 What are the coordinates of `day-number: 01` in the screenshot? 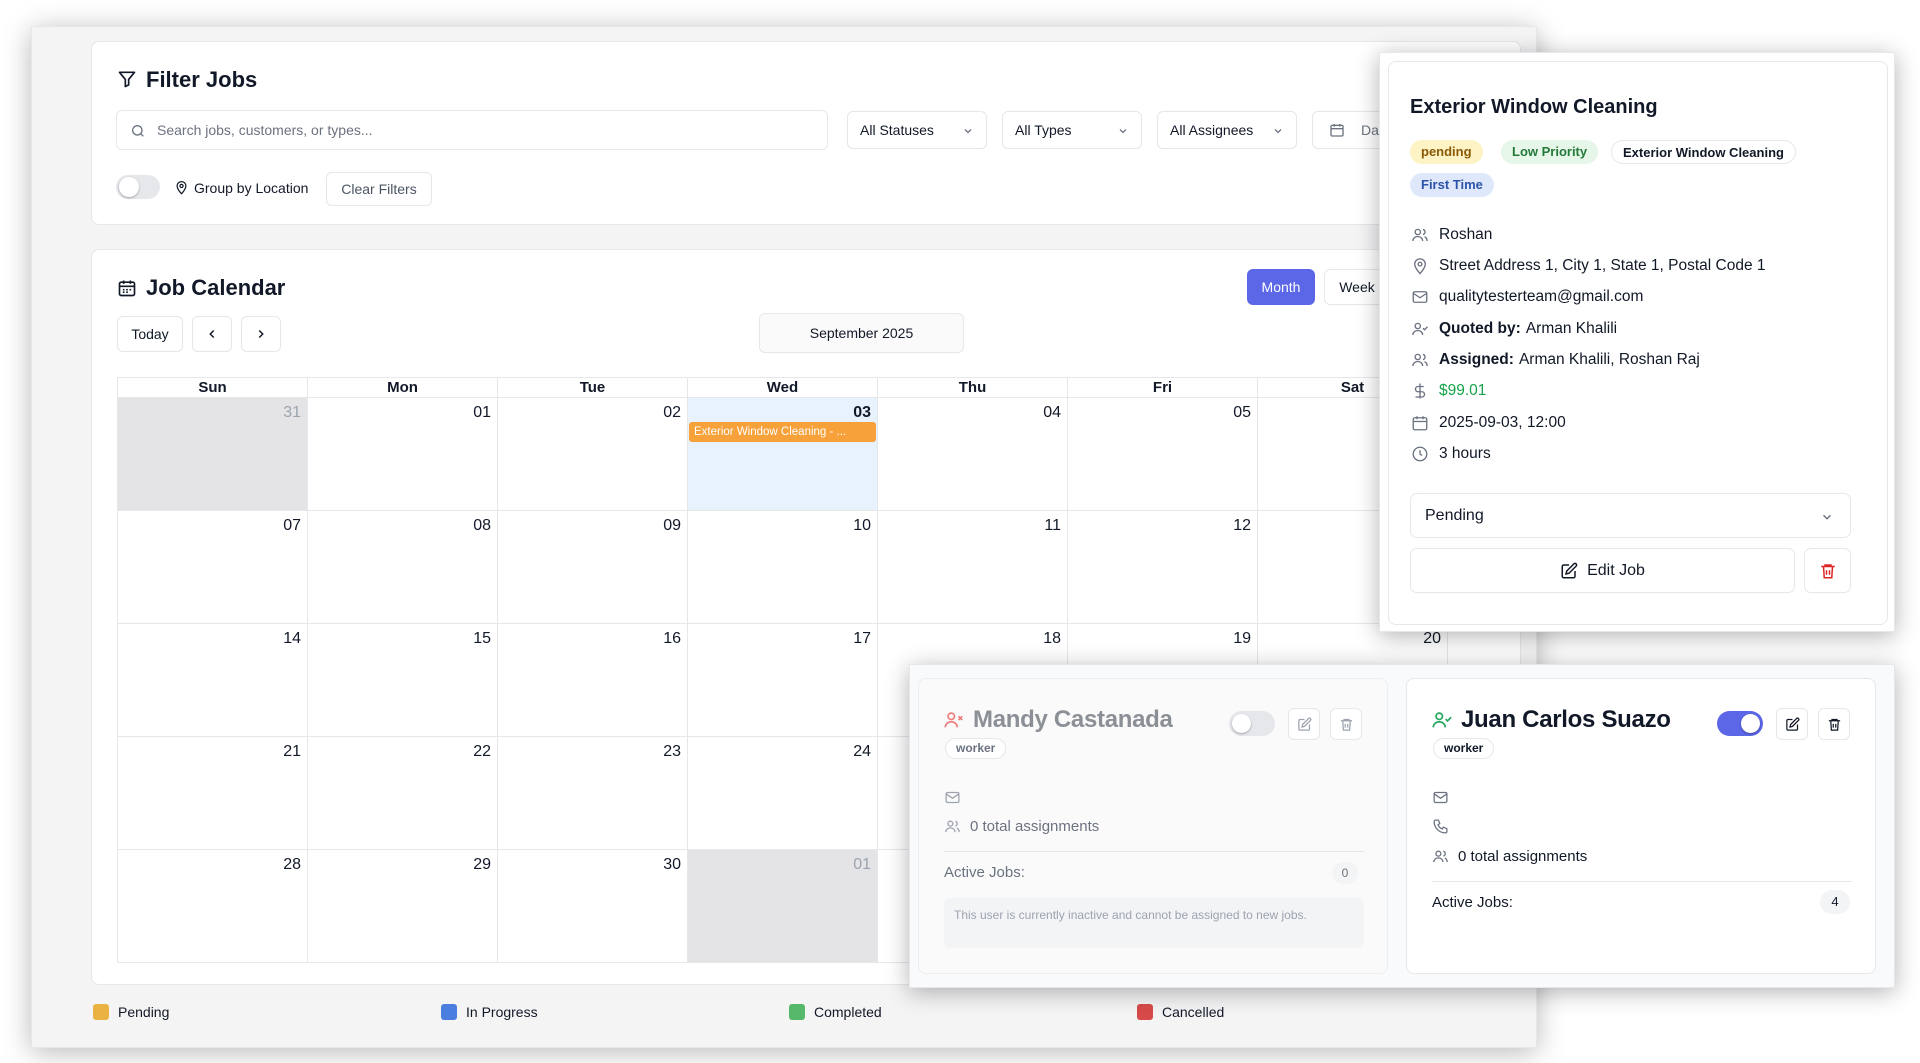 It's located at (482, 412).